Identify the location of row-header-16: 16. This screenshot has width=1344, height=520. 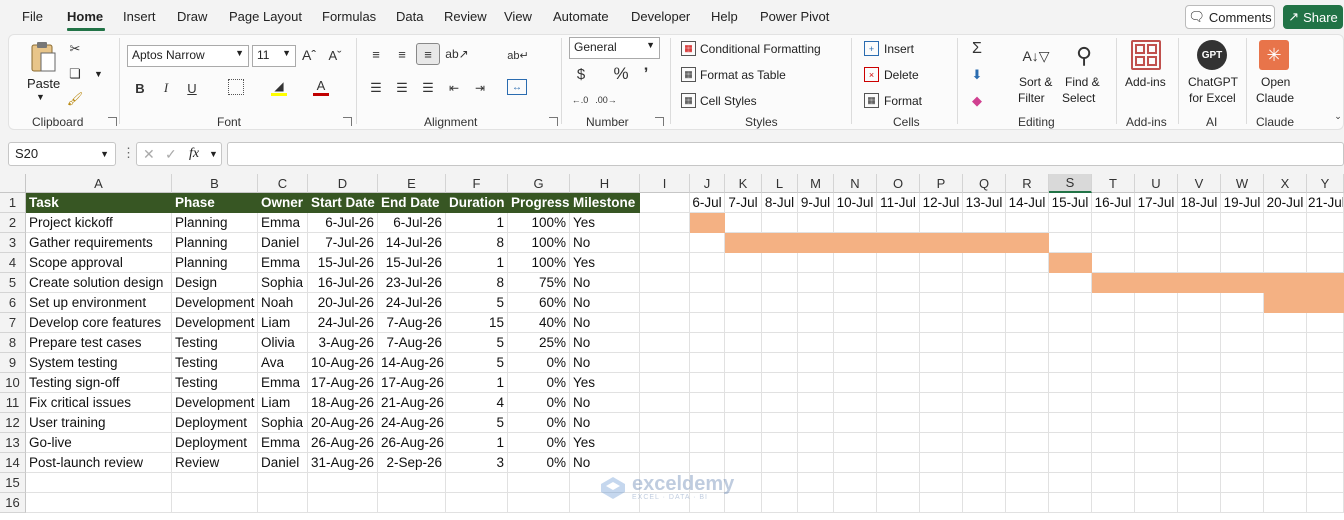
(13, 503).